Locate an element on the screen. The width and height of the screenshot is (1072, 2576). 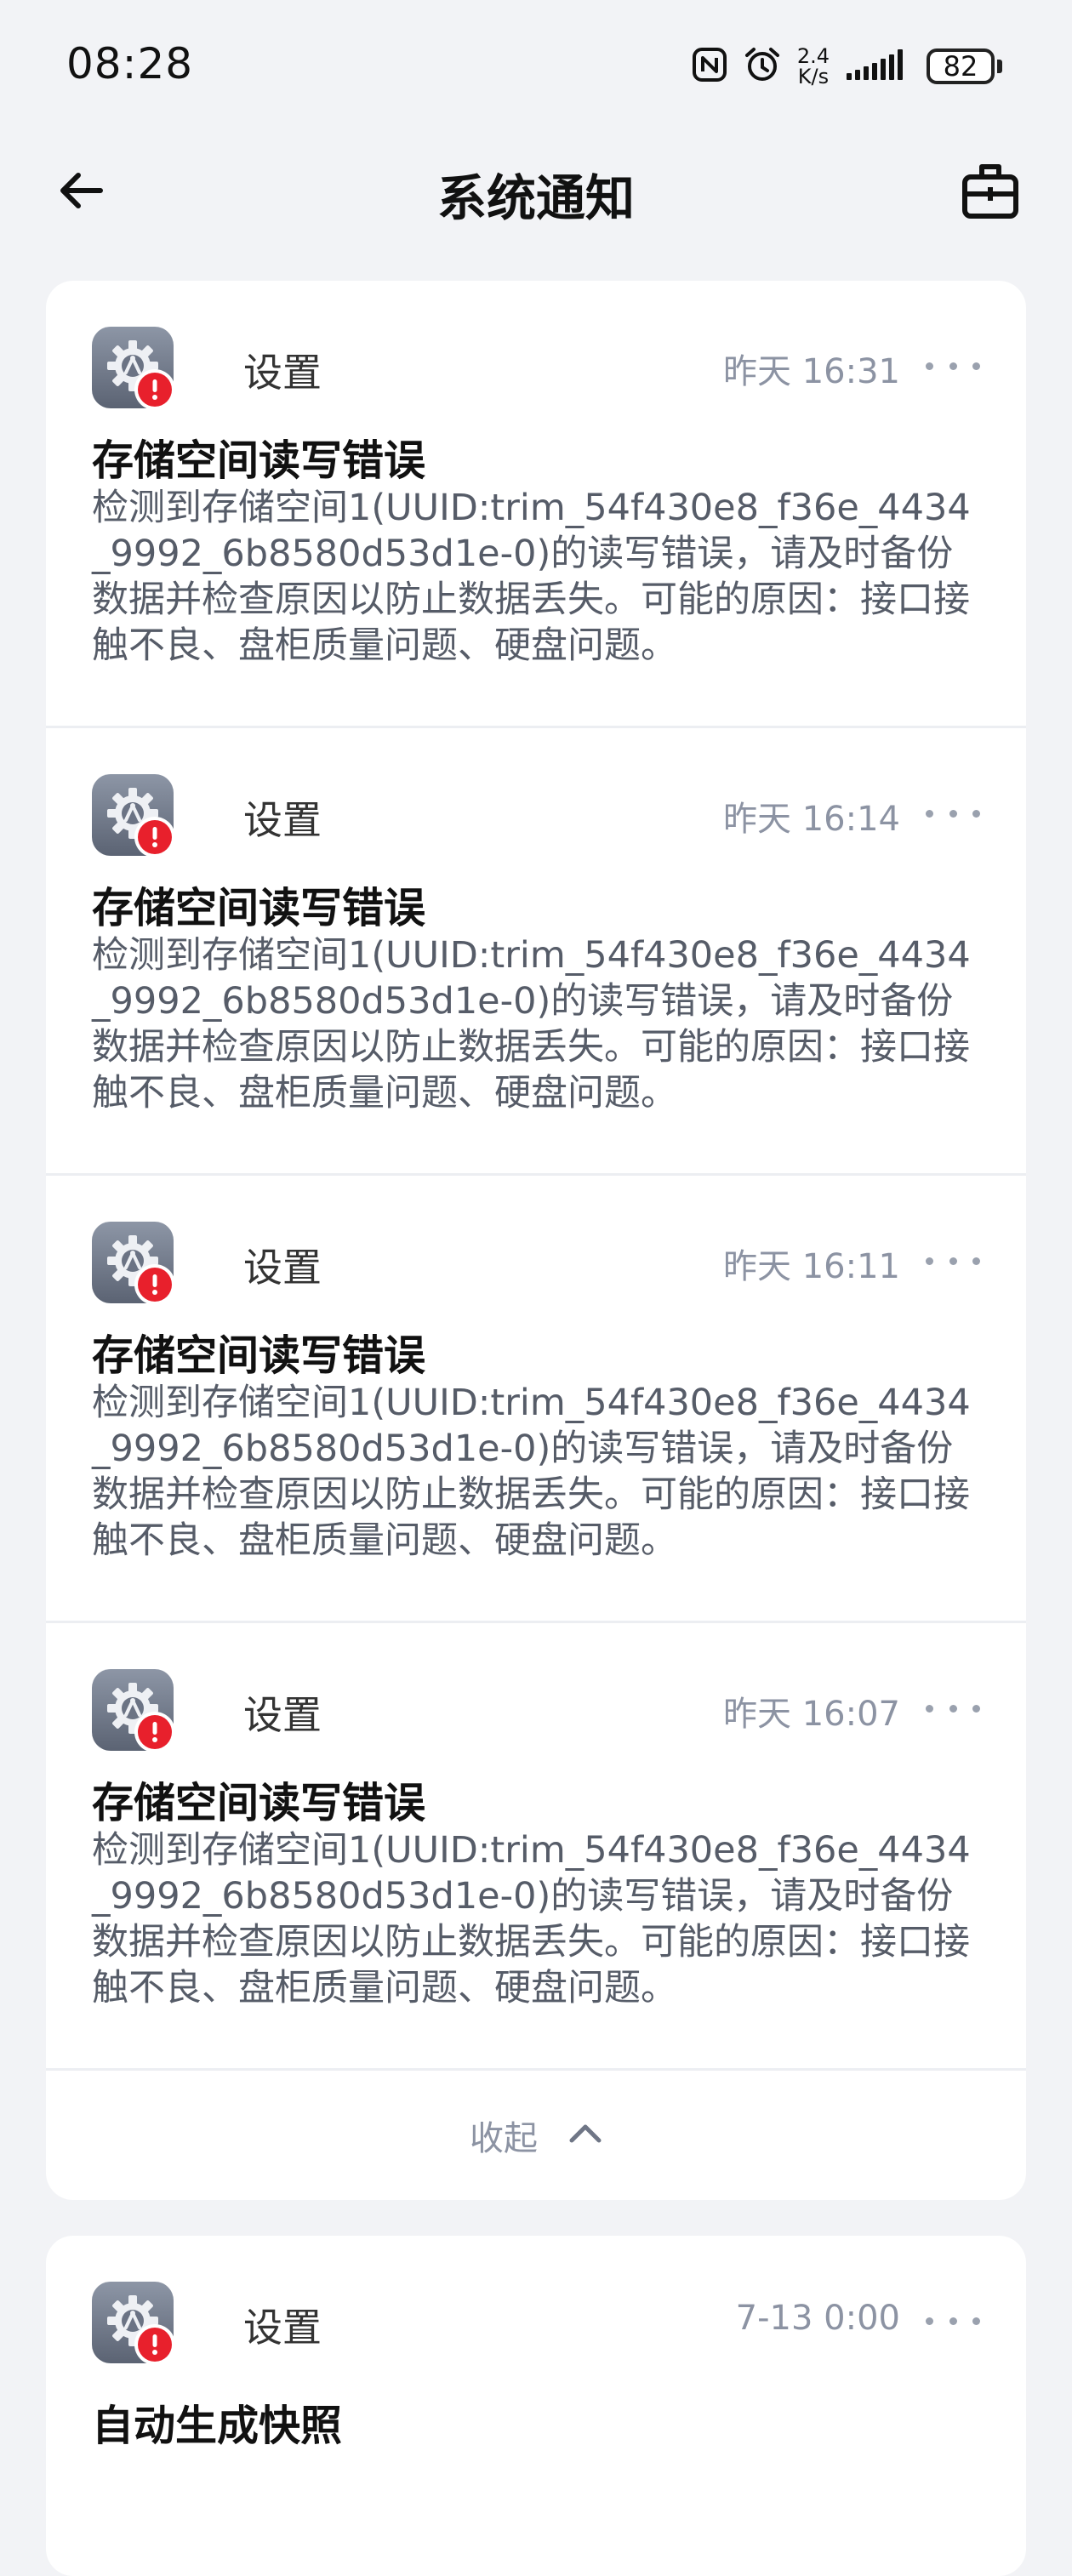
notification-time: 昨天 16:07 is located at coordinates (811, 1715).